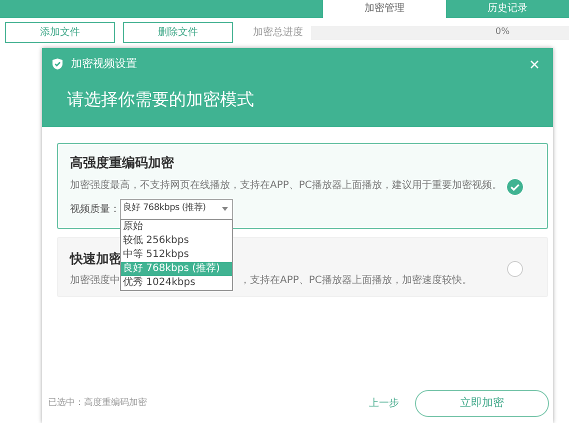 This screenshot has height=423, width=569. What do you see at coordinates (534, 64) in the screenshot?
I see `close-icon` at bounding box center [534, 64].